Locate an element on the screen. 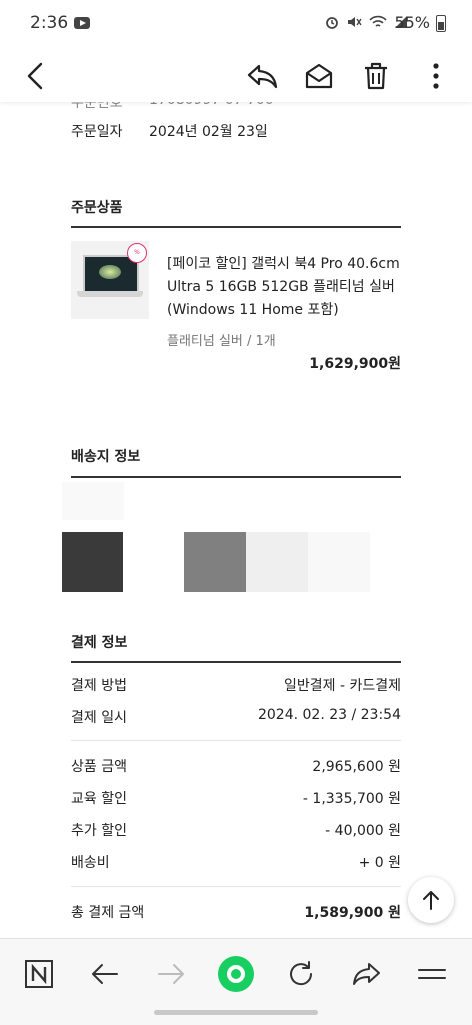 This screenshot has width=472, height=1025. payment-item-row: 교육 할인 - 1,335,700 원 is located at coordinates (236, 799).